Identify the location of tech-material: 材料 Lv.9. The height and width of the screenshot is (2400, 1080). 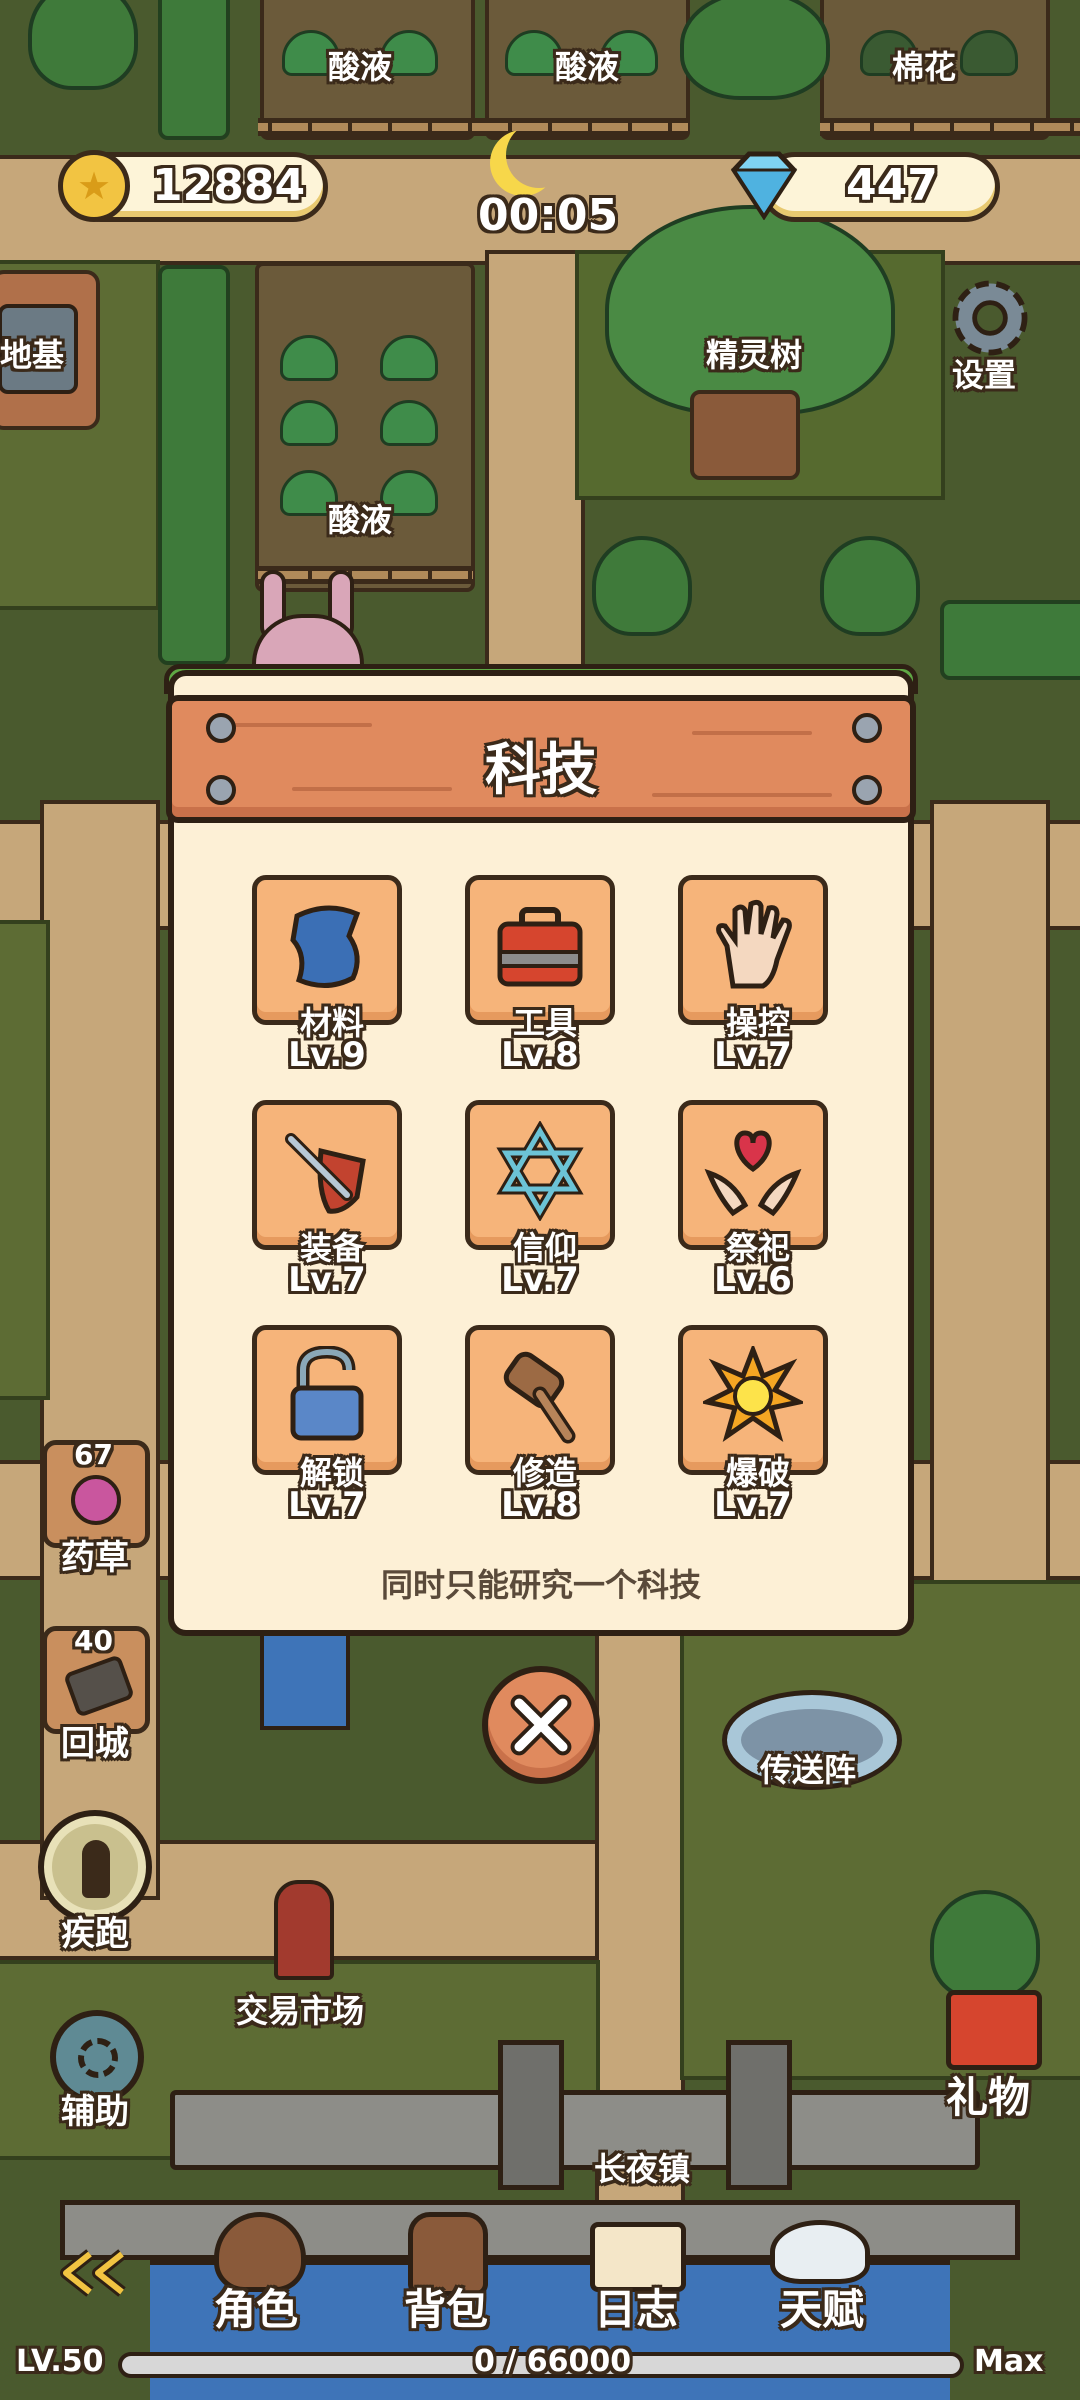
(327, 975).